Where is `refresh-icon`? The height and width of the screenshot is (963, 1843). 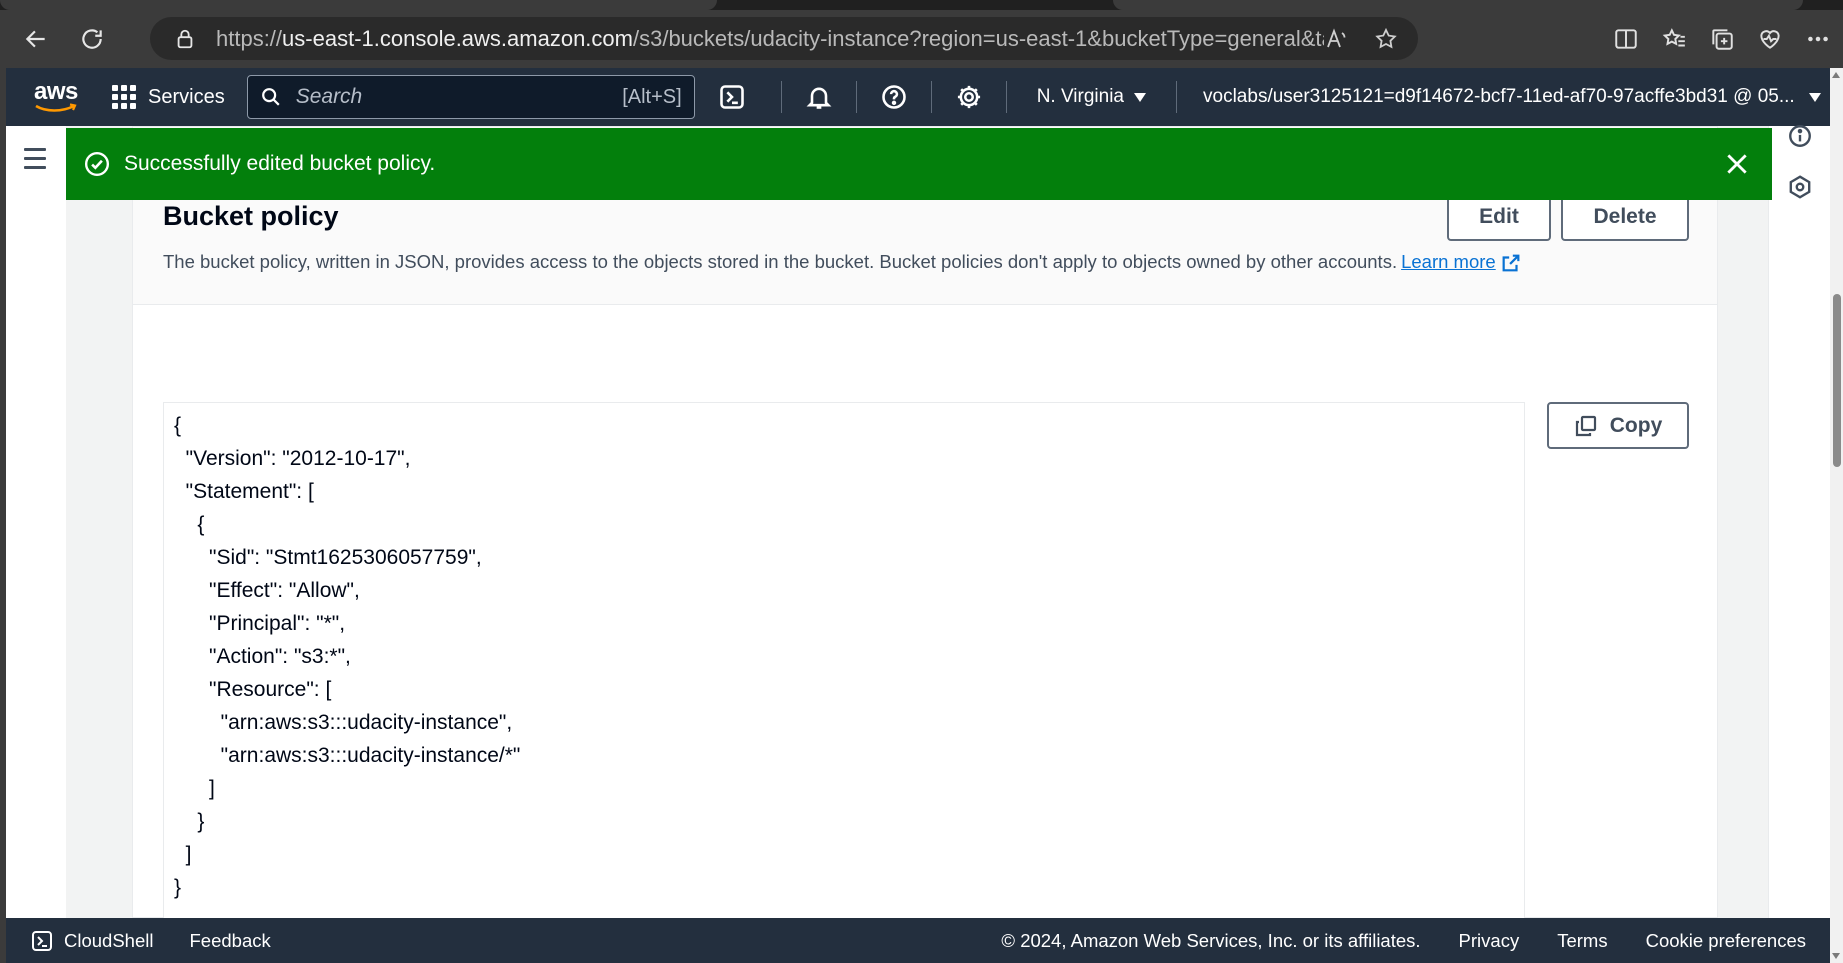
refresh-icon is located at coordinates (92, 39).